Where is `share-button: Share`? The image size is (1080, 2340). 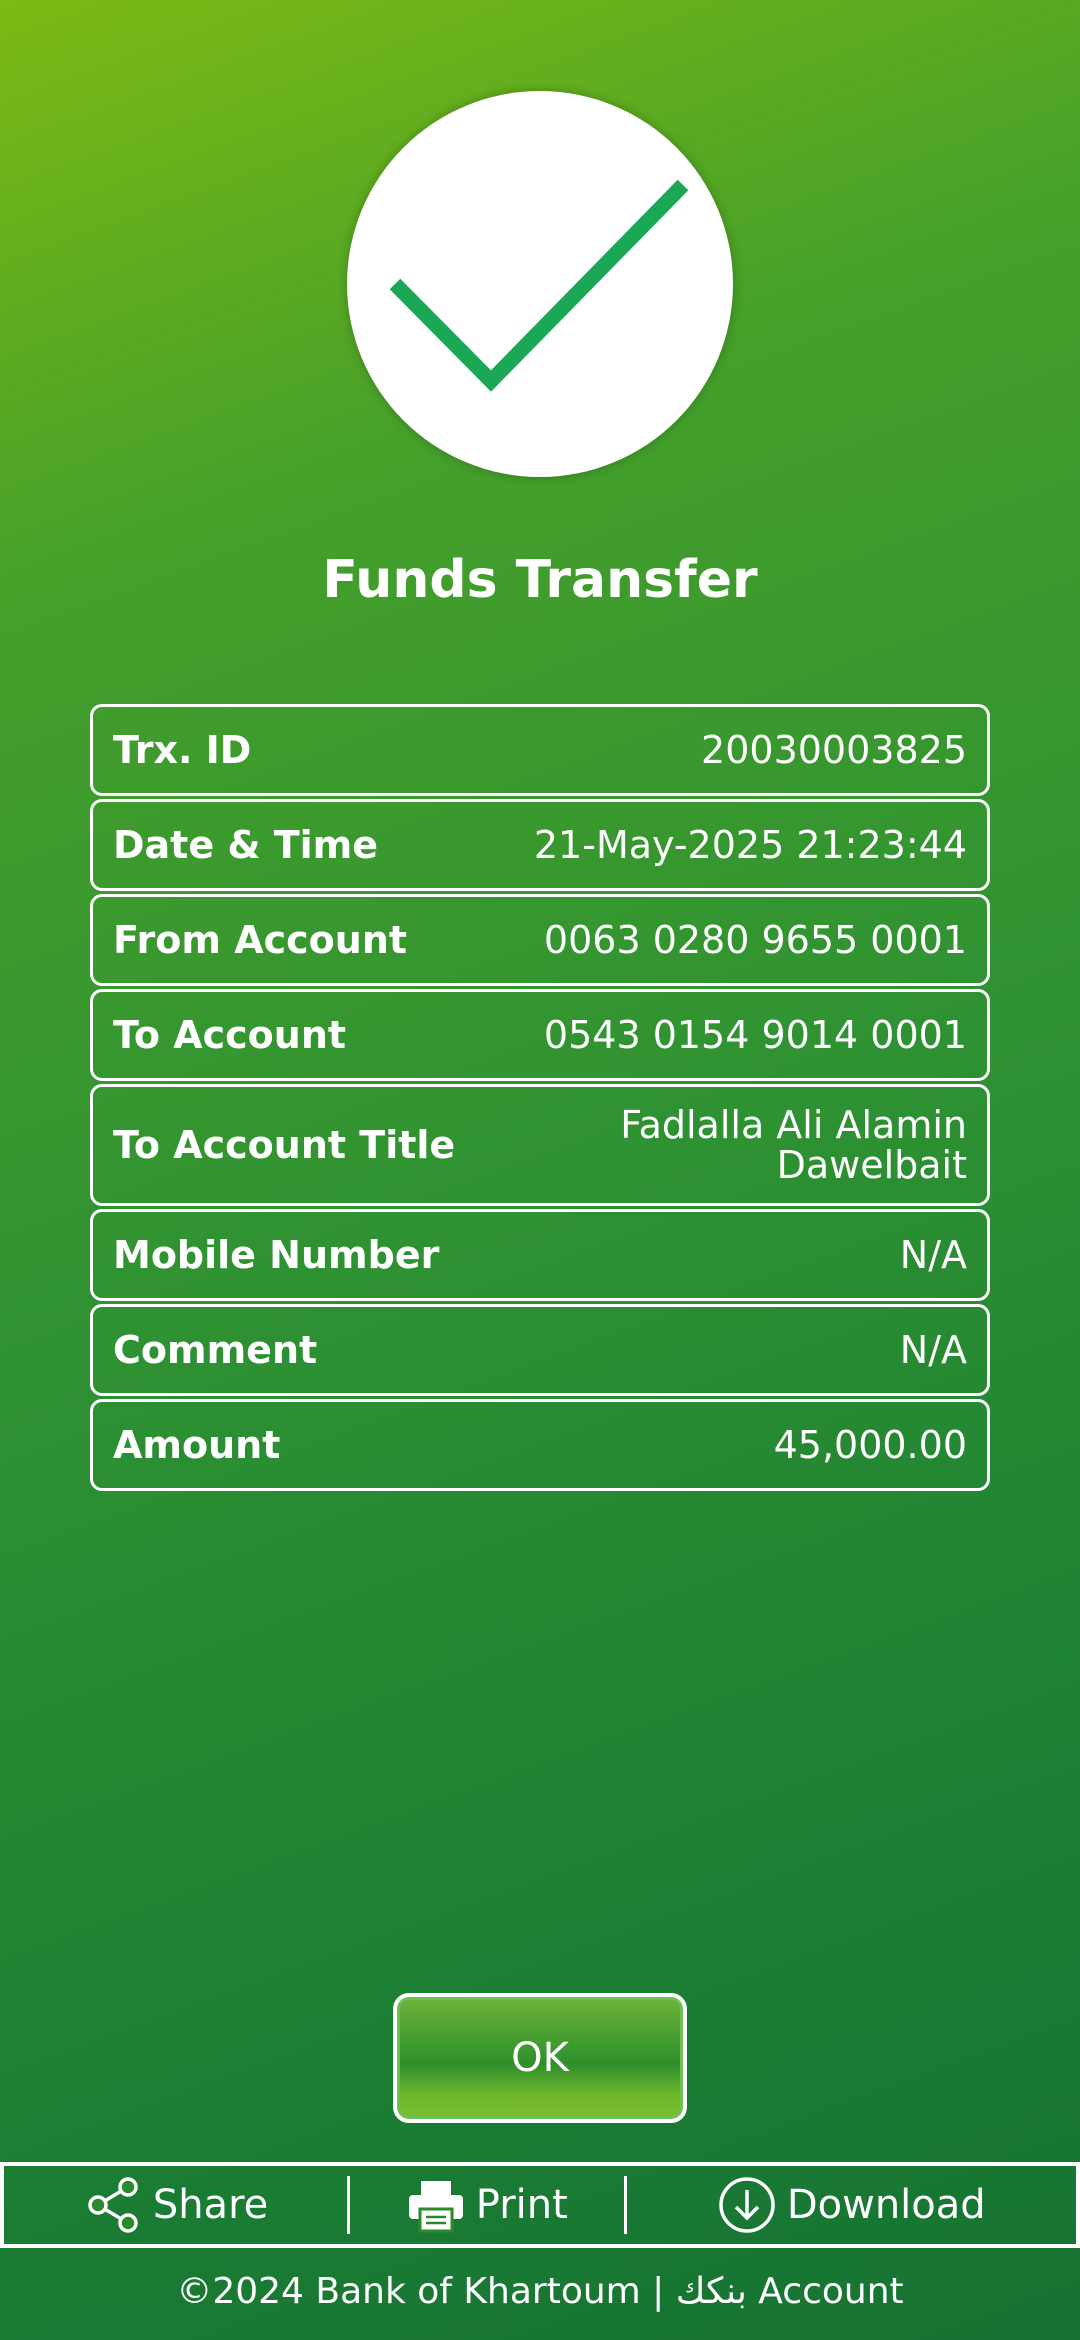
share-button: Share is located at coordinates (175, 2205).